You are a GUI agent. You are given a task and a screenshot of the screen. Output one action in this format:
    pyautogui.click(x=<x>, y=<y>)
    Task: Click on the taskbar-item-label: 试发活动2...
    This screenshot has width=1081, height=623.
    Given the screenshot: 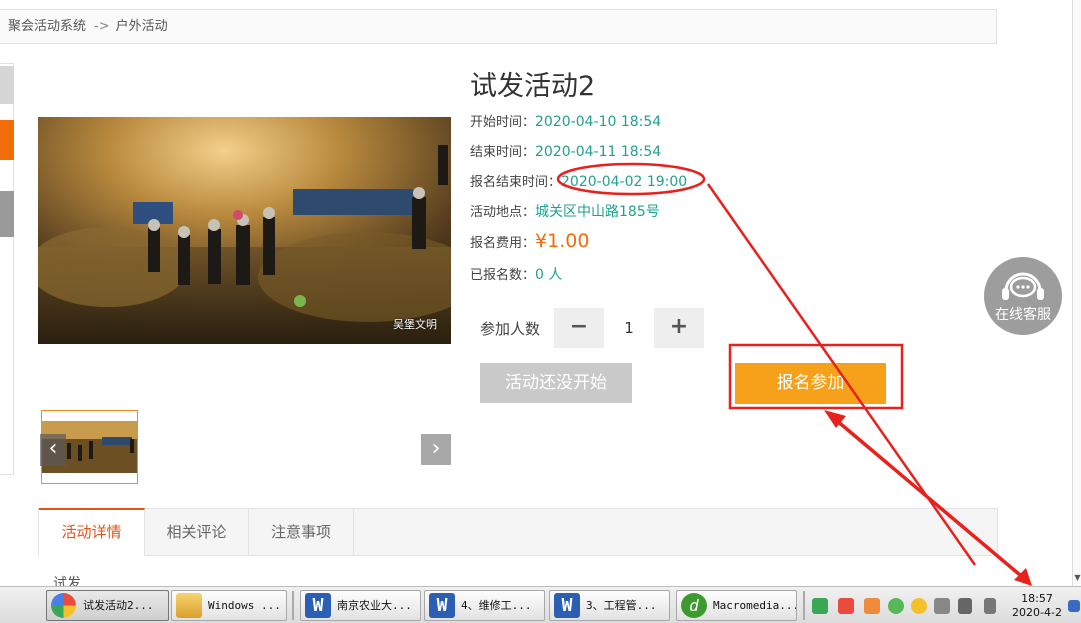 What is the action you would take?
    pyautogui.click(x=118, y=605)
    